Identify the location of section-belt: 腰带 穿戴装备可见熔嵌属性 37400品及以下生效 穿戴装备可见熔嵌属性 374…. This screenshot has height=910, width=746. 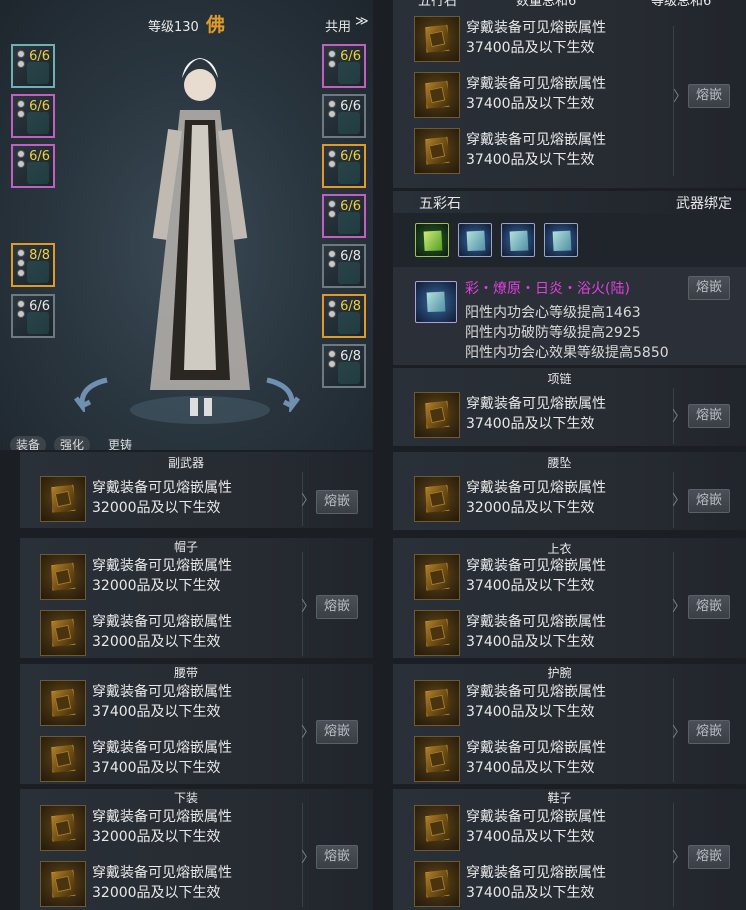
(196, 724).